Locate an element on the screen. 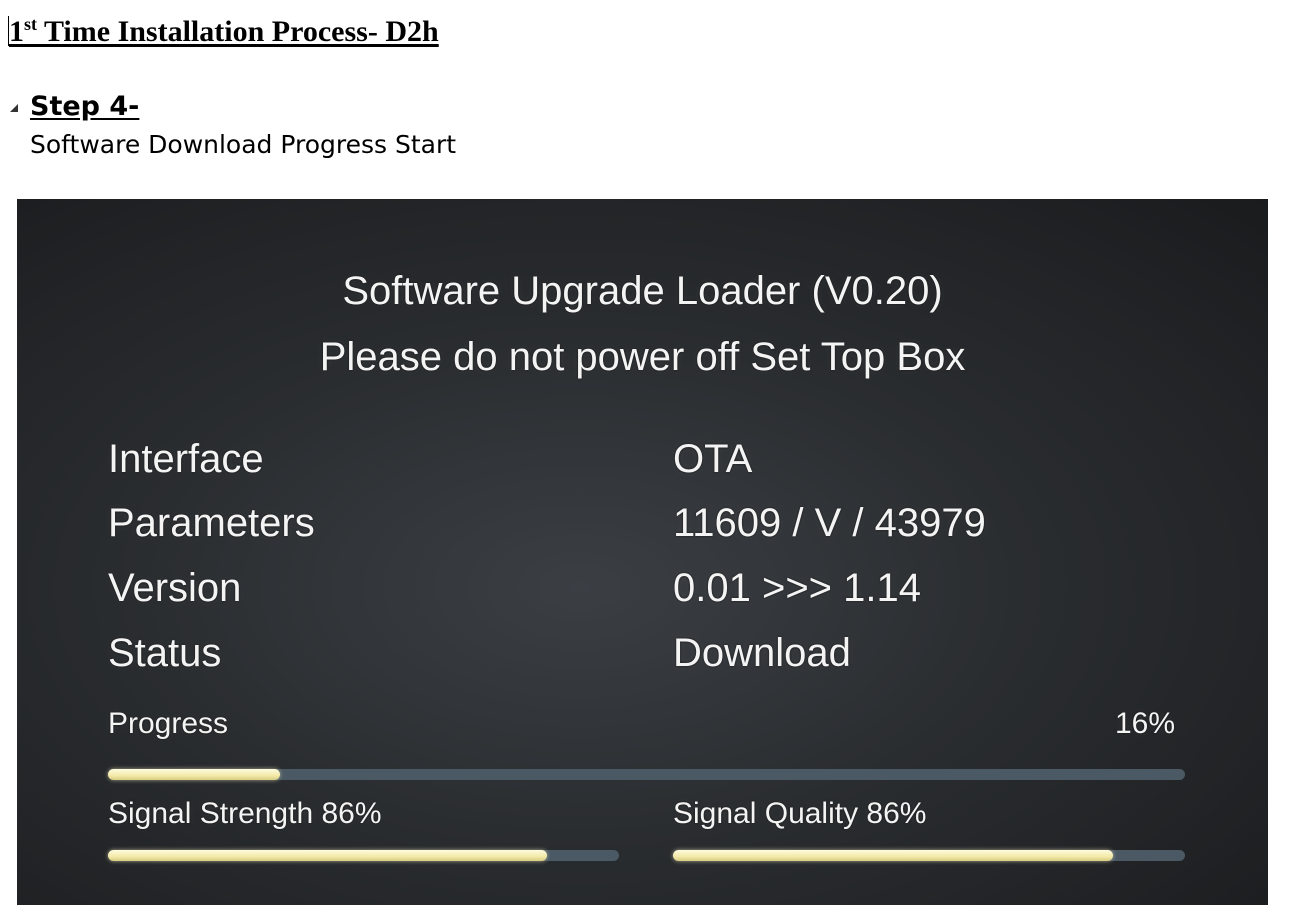  step-heading-row: Step 4- is located at coordinates (74, 106).